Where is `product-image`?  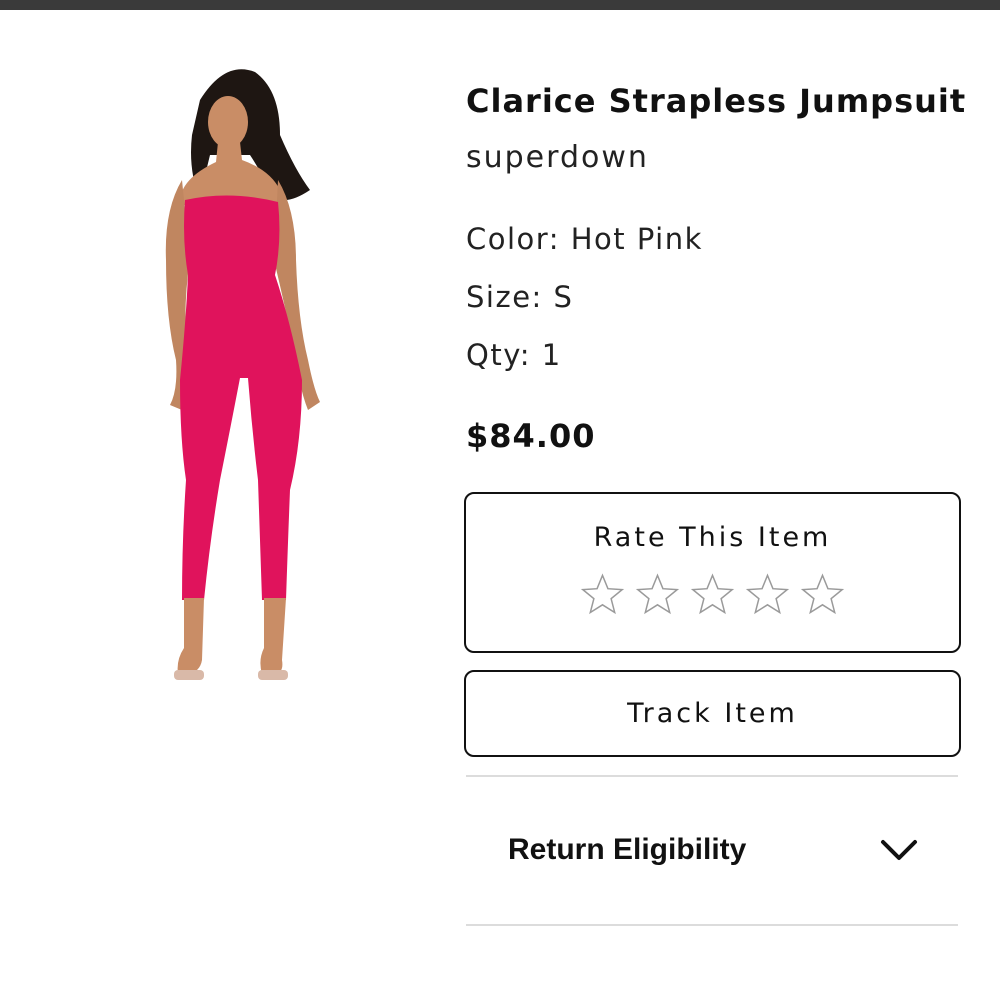
product-image is located at coordinates (240, 380).